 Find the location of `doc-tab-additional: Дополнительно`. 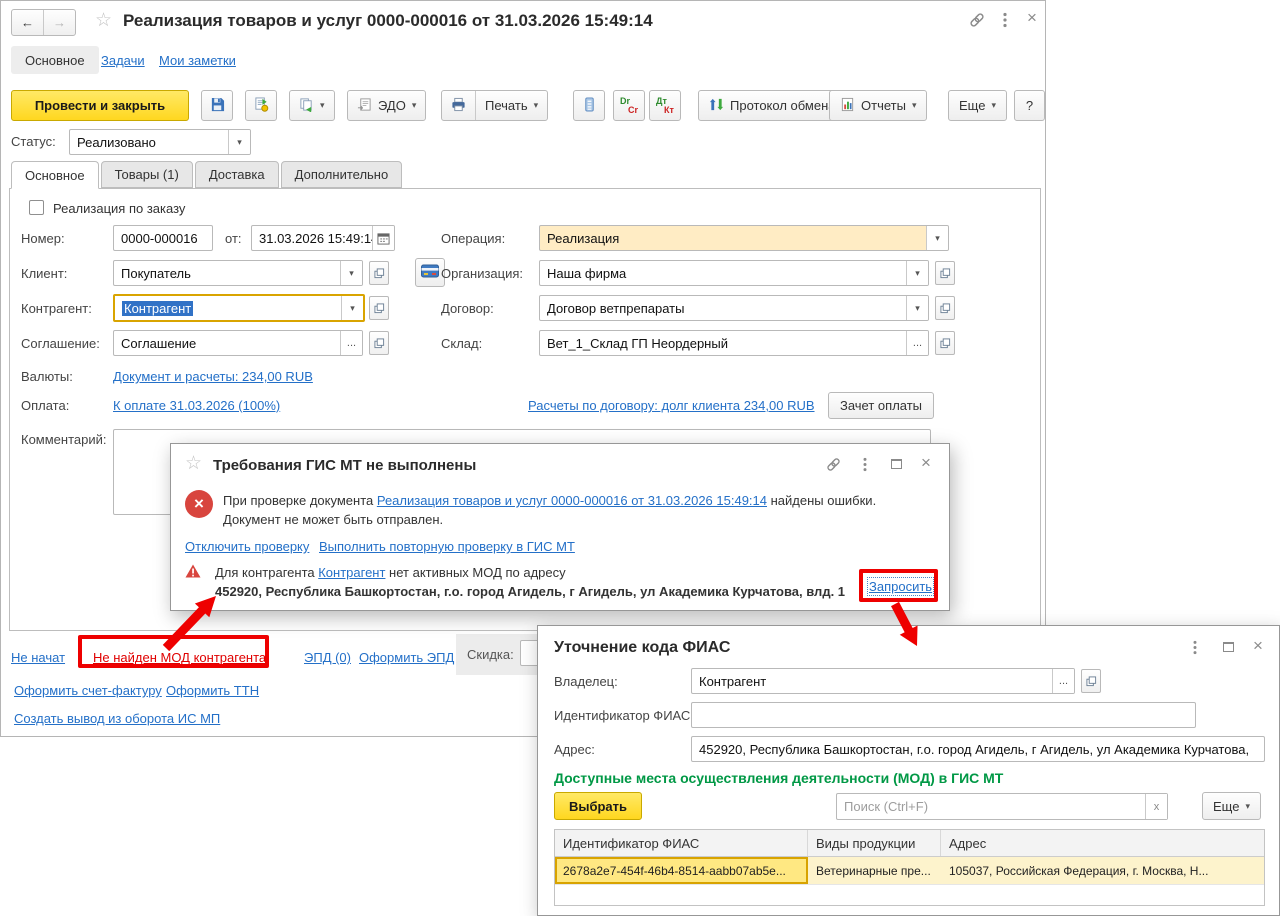

doc-tab-additional: Дополнительно is located at coordinates (341, 174).